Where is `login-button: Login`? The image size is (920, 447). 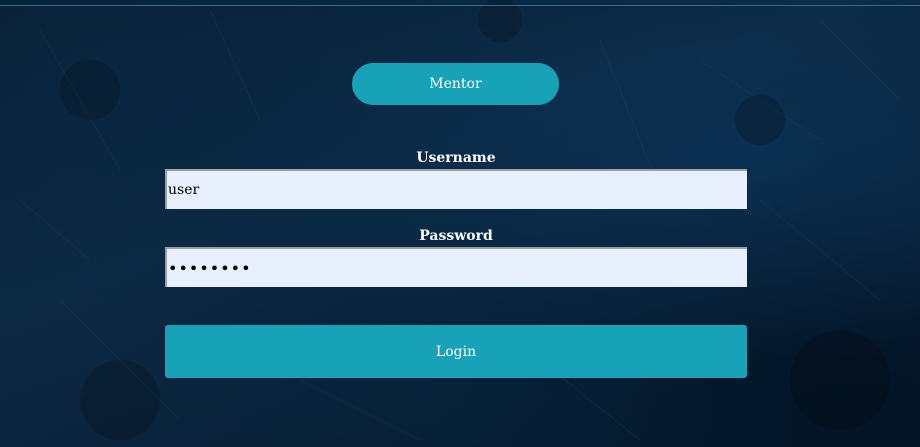 login-button: Login is located at coordinates (456, 351).